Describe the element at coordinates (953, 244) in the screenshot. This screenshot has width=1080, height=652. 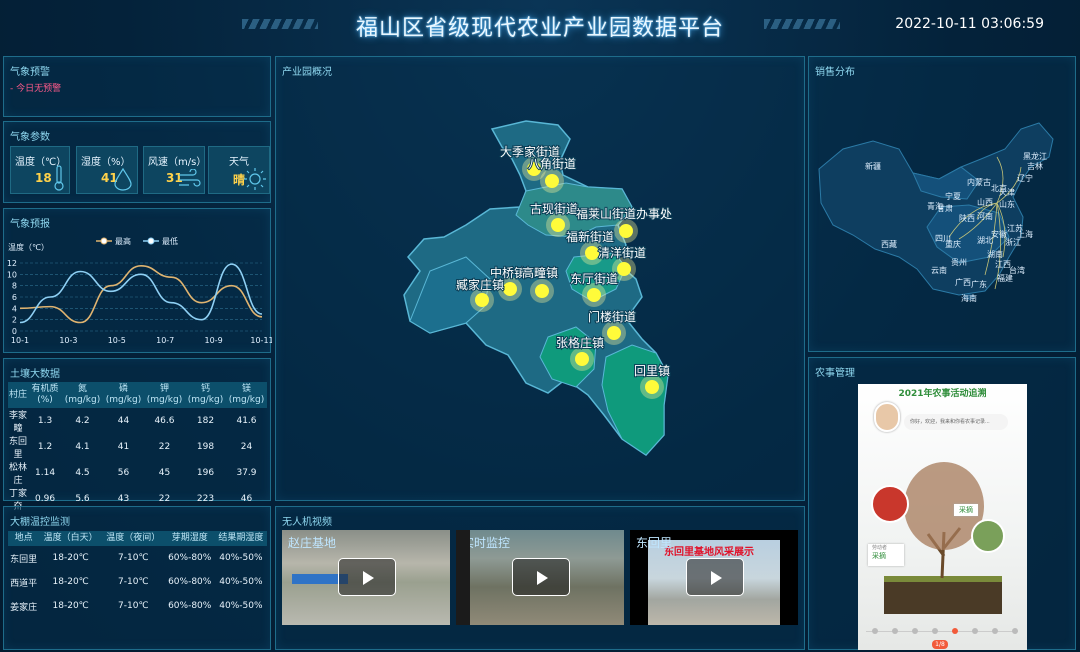
I see `province-label: 重庆` at that location.